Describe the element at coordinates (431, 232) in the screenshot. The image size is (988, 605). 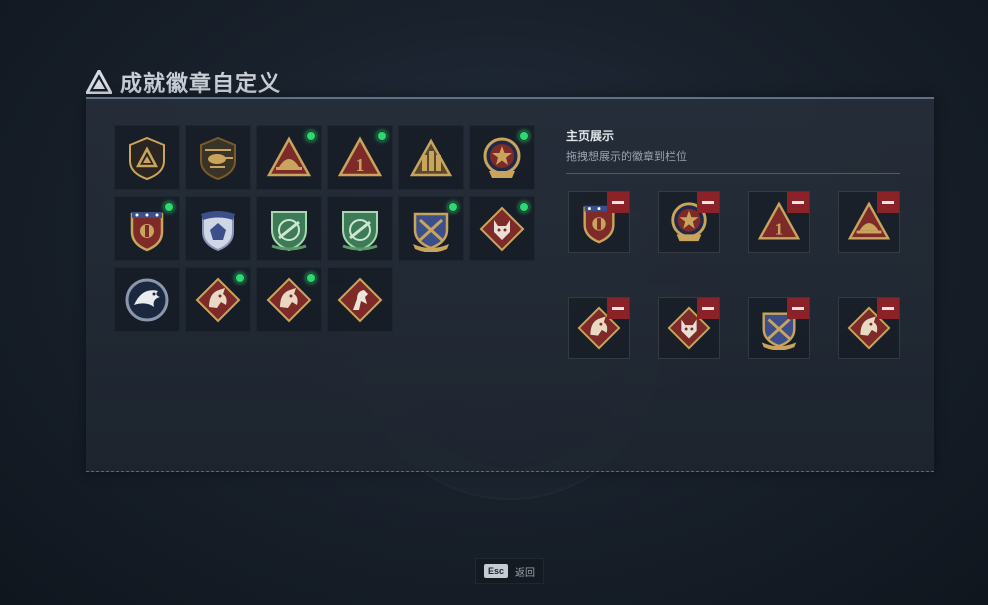
I see `crossed-weapons-shield-badge-icon` at that location.